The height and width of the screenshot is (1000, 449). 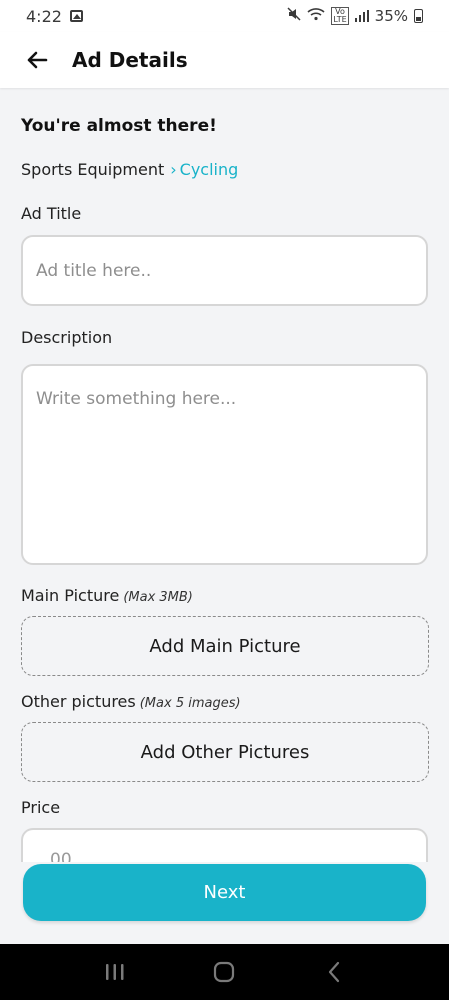 What do you see at coordinates (225, 646) in the screenshot?
I see `add-main-picture-button: Add Main Picture` at bounding box center [225, 646].